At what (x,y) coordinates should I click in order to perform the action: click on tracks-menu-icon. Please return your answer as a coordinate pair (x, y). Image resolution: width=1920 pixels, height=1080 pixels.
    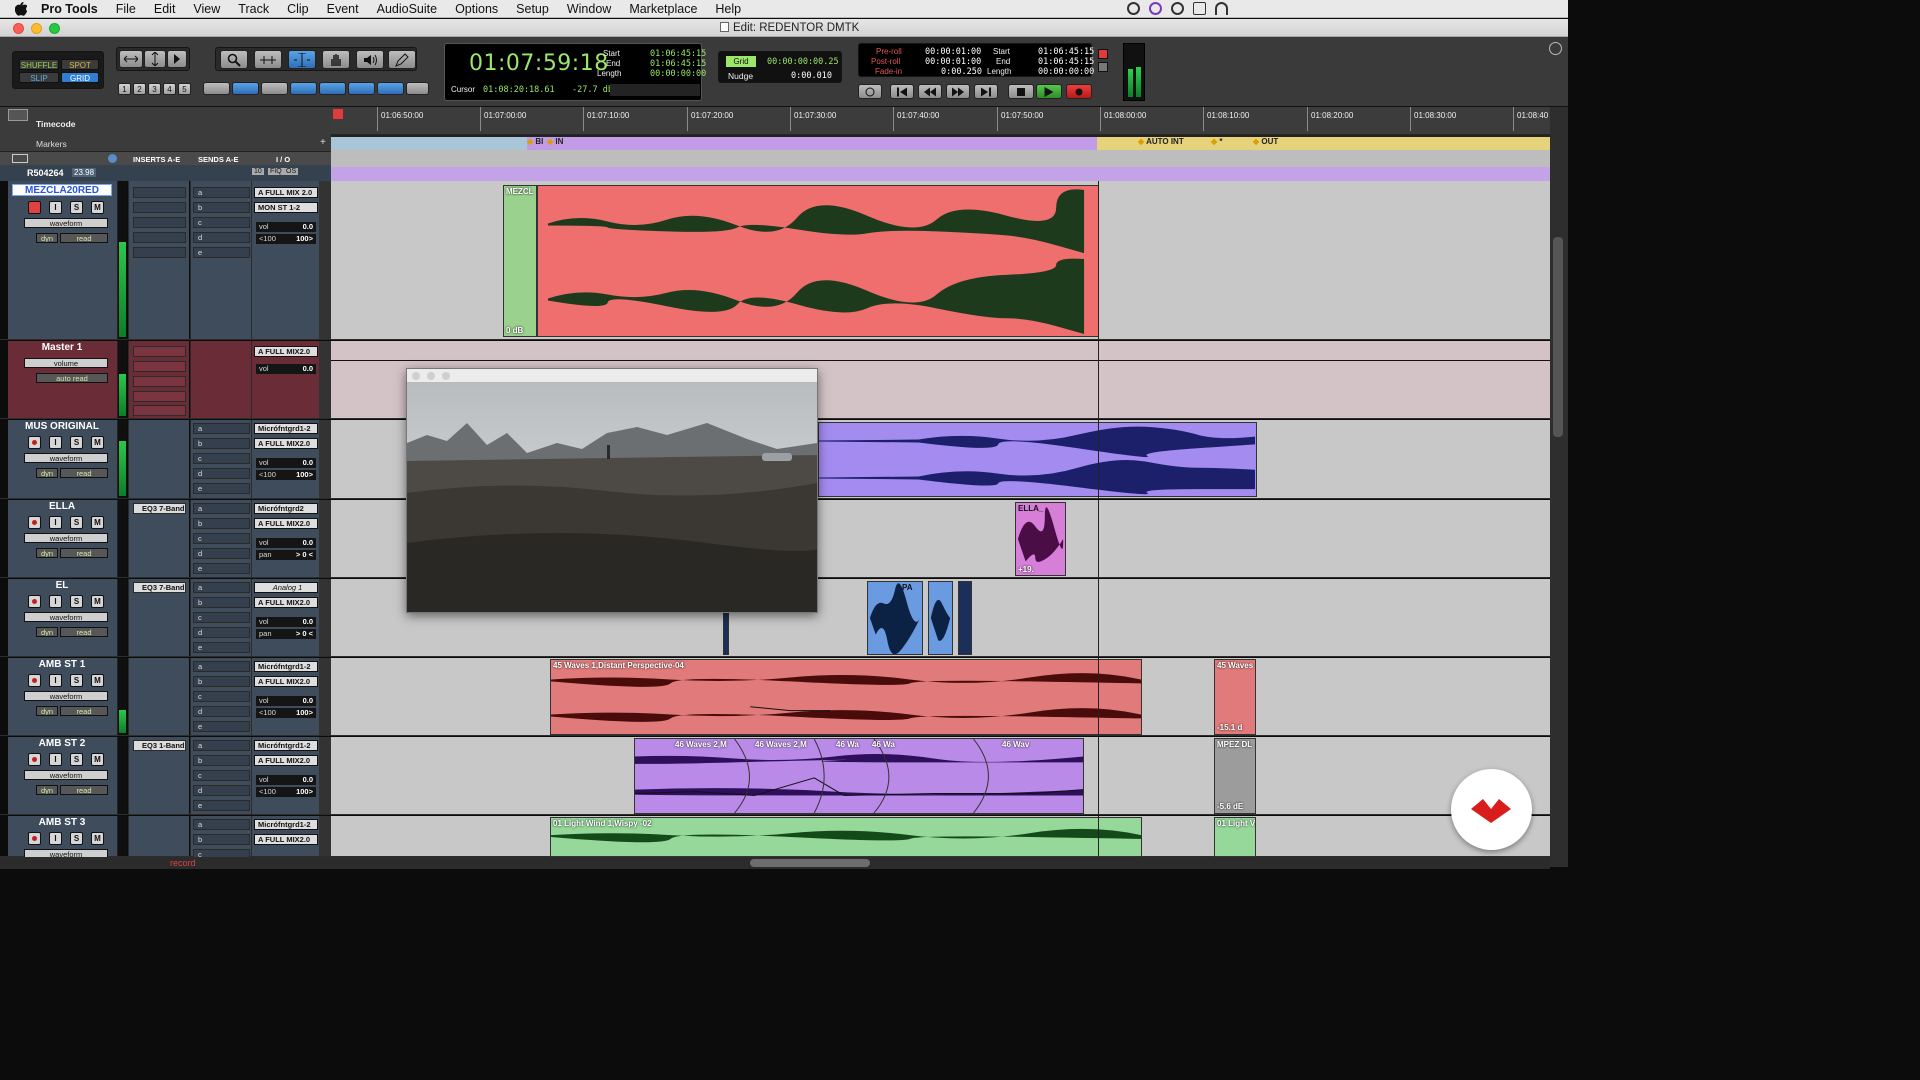
    Looking at the image, I should click on (112, 158).